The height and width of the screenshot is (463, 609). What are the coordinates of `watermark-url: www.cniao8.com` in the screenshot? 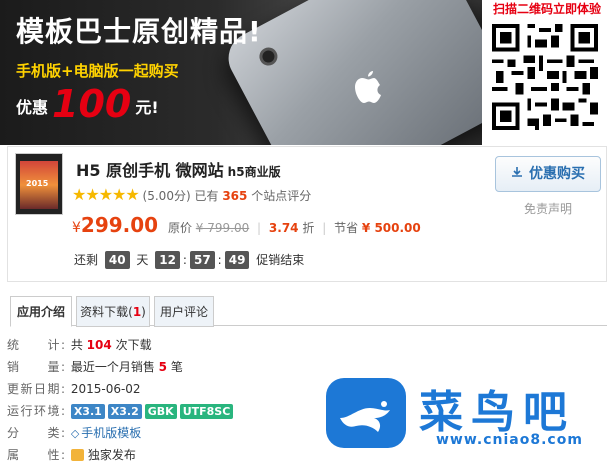 It's located at (509, 440).